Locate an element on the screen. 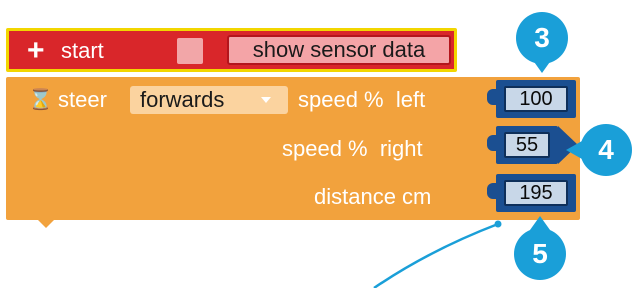 This screenshot has width=632, height=288. callout-badge-4: 4 is located at coordinates (606, 150).